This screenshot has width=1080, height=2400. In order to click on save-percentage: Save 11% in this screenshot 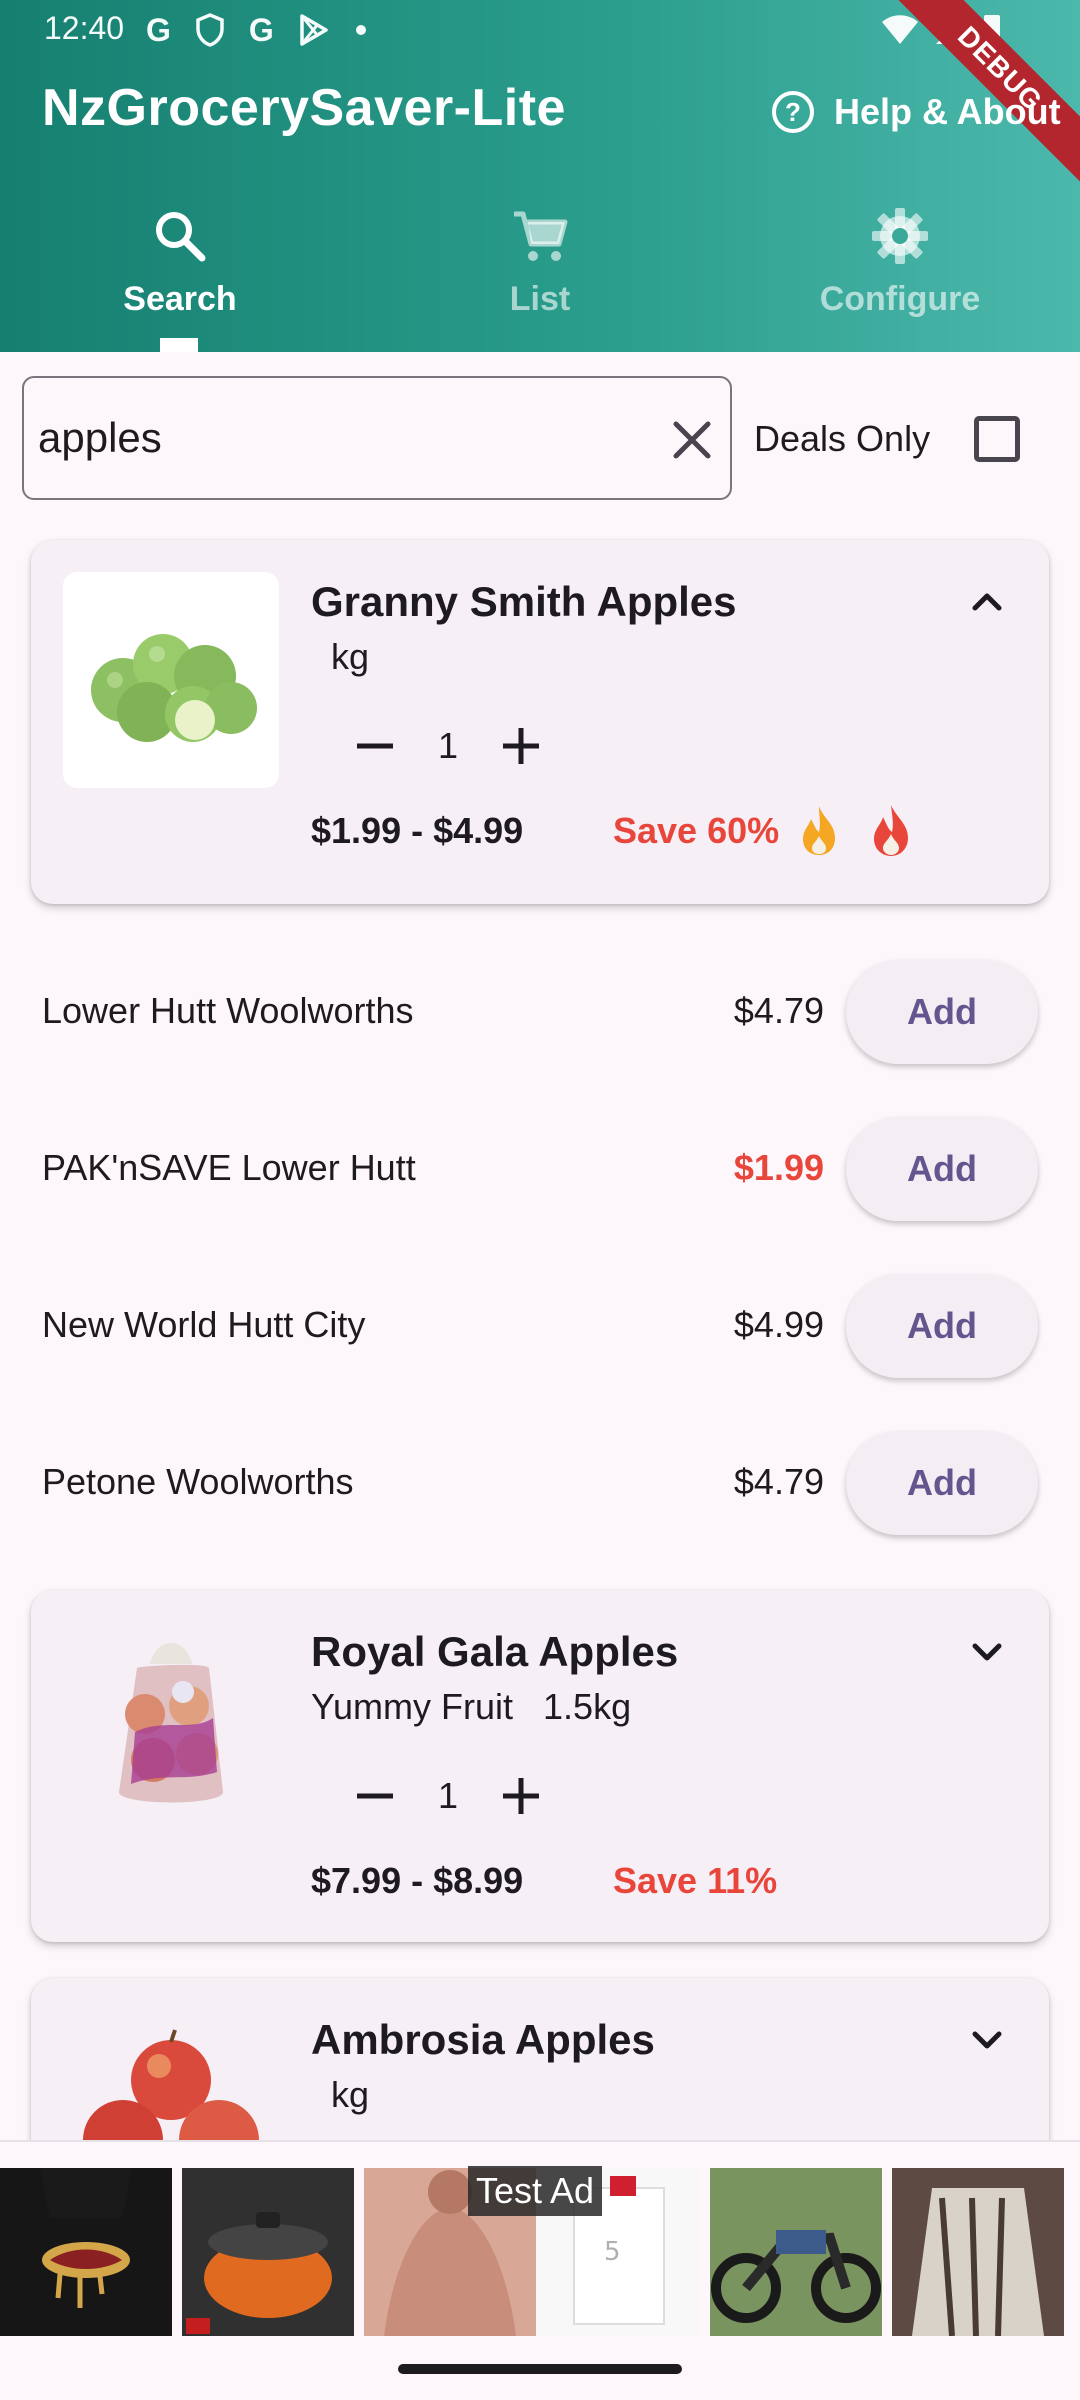, I will do `click(695, 1880)`.